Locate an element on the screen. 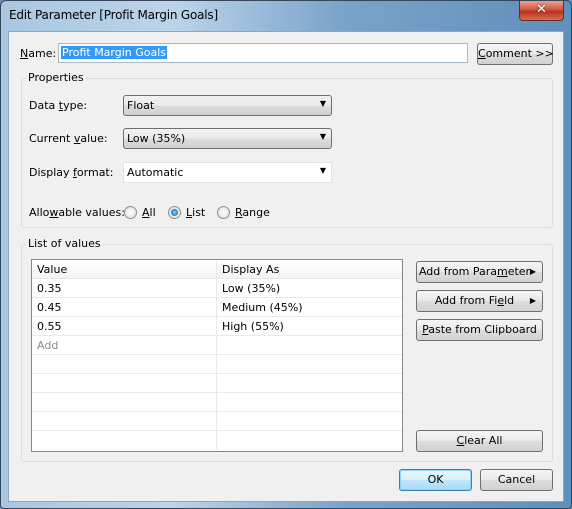 The height and width of the screenshot is (509, 572). table-row: 0.45 Medium (45%) is located at coordinates (217, 307).